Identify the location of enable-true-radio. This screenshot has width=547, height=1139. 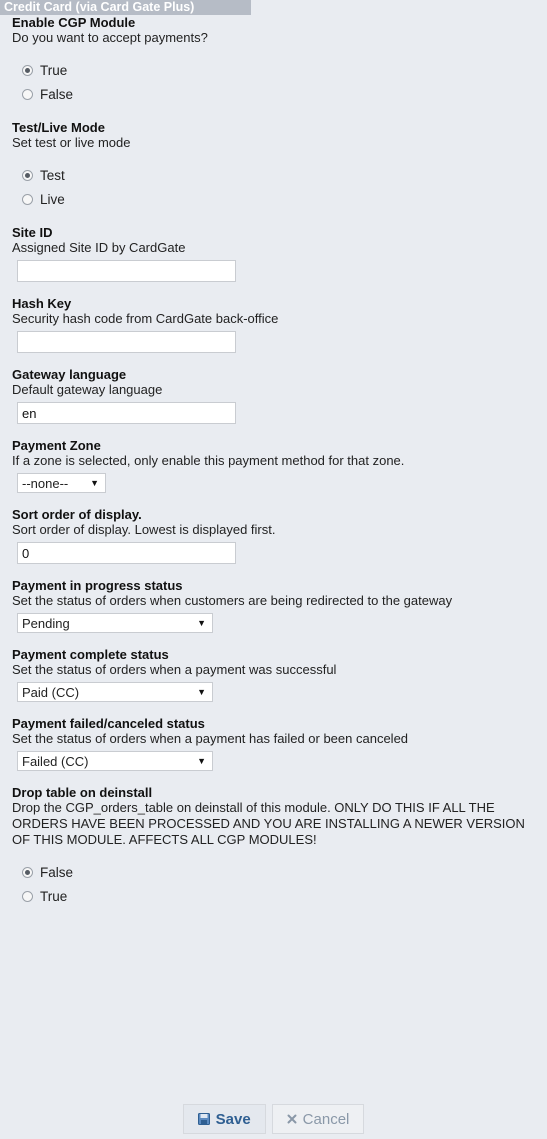
(27, 70).